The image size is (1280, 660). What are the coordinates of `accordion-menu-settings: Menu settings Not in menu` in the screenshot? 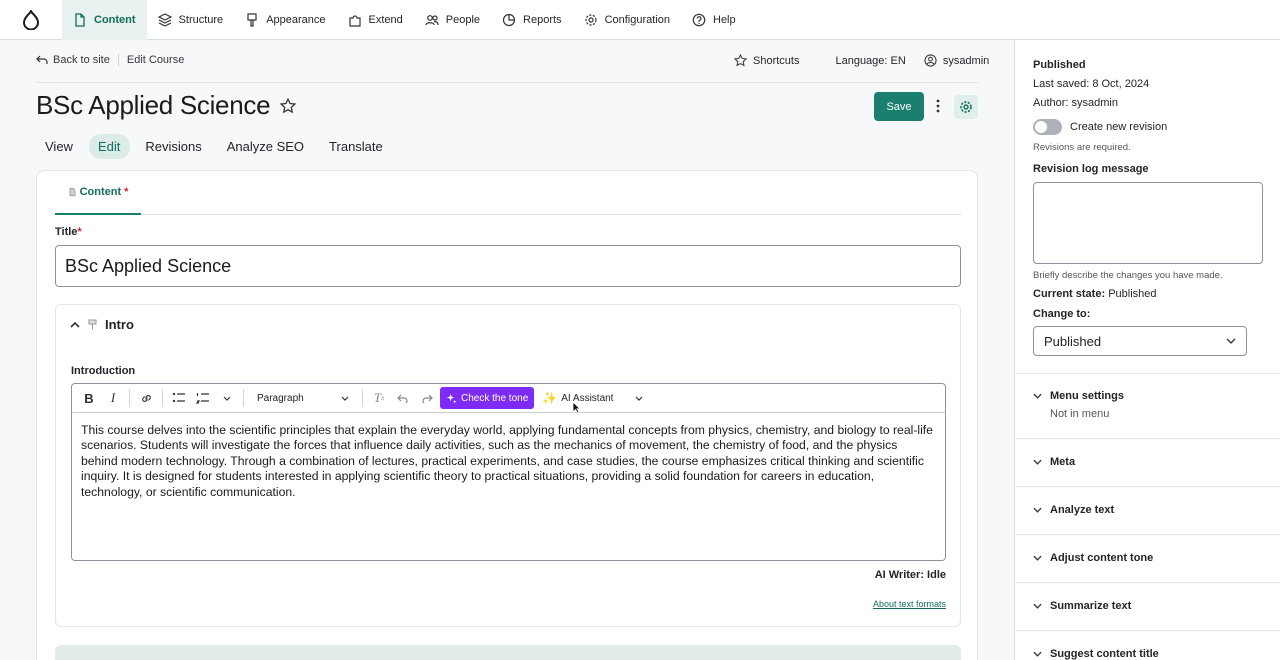 It's located at (1147, 405).